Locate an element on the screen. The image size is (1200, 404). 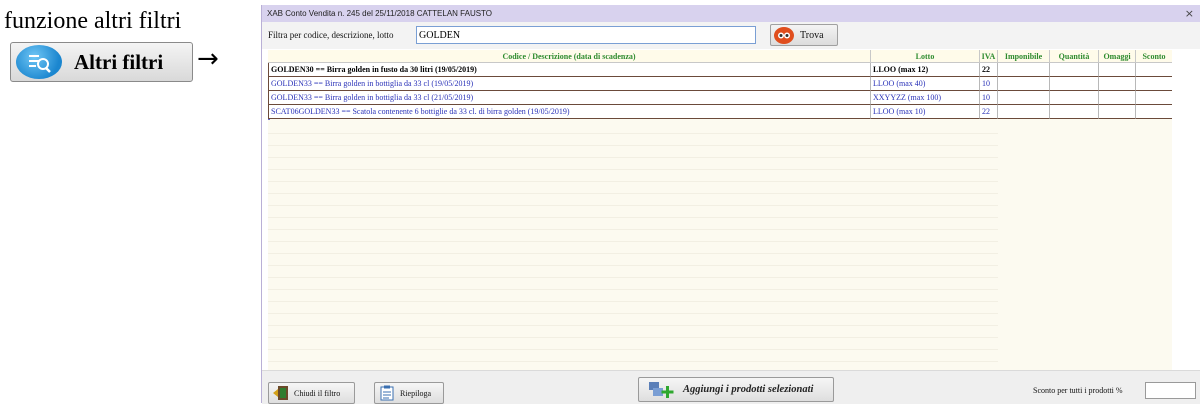
cell-lotto: XXYYZZ (max 100) is located at coordinates (925, 98).